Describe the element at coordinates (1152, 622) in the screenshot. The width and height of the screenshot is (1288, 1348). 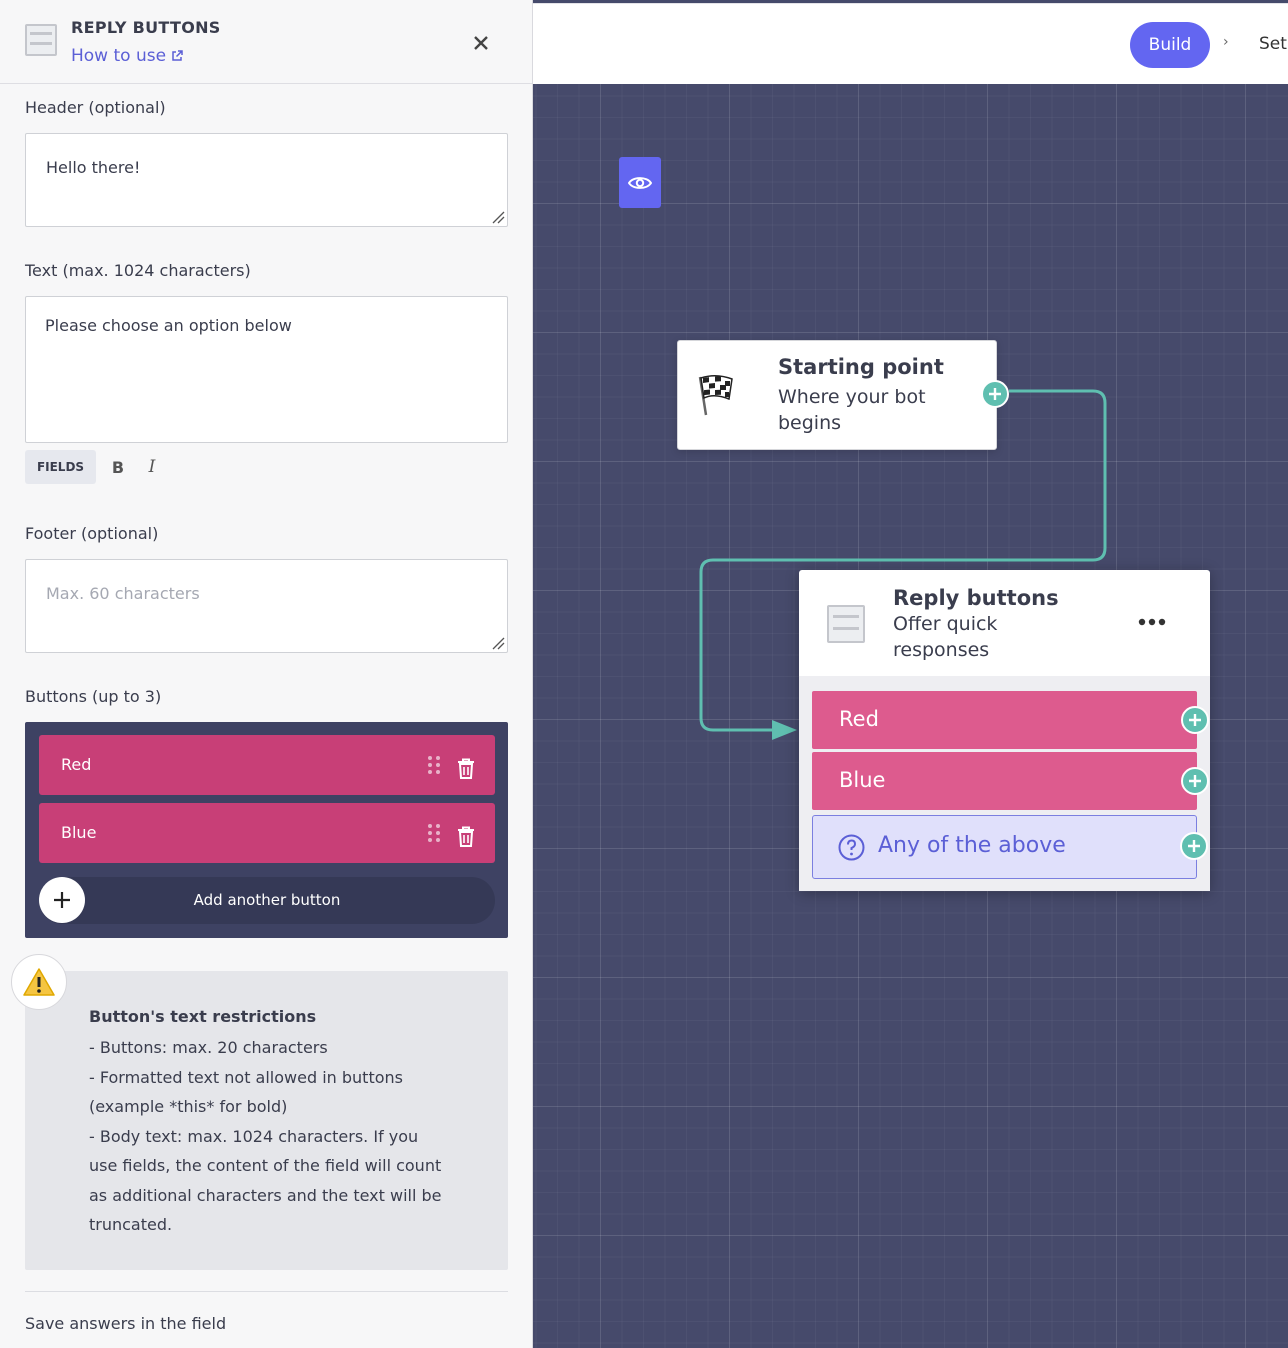
I see `more-options-icon` at that location.